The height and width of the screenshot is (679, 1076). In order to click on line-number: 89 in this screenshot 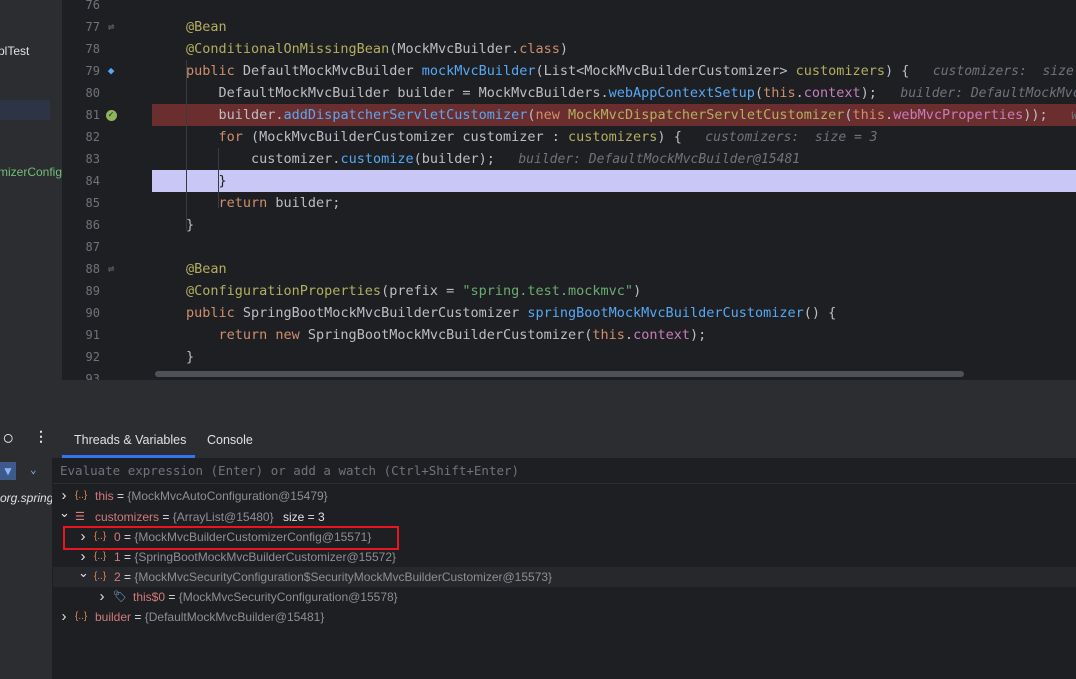, I will do `click(81, 291)`.